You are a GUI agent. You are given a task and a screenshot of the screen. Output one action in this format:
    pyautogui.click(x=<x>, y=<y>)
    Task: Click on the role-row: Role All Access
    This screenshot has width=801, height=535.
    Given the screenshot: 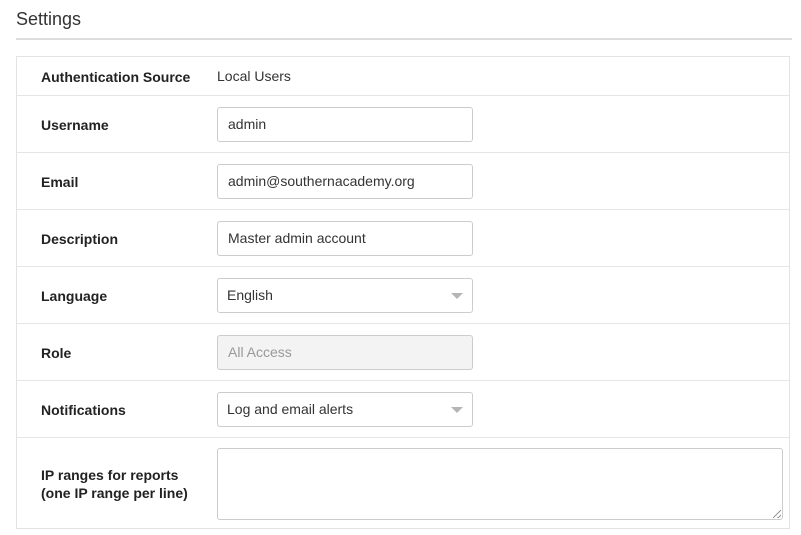 What is the action you would take?
    pyautogui.click(x=403, y=352)
    